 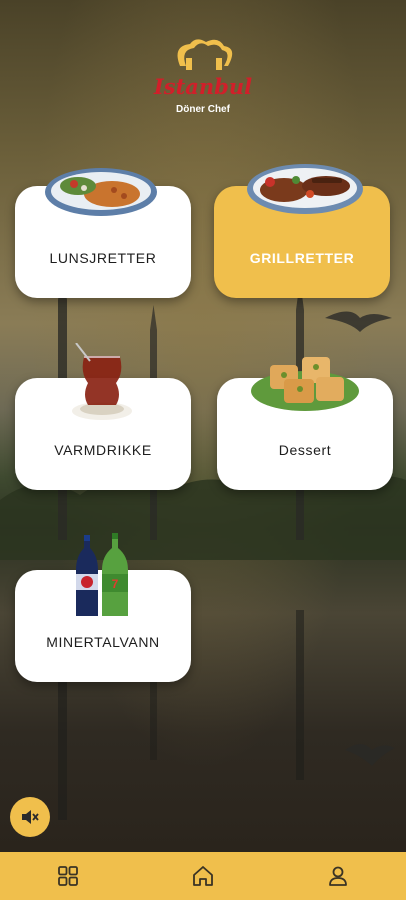 I want to click on user-icon, so click(x=338, y=876).